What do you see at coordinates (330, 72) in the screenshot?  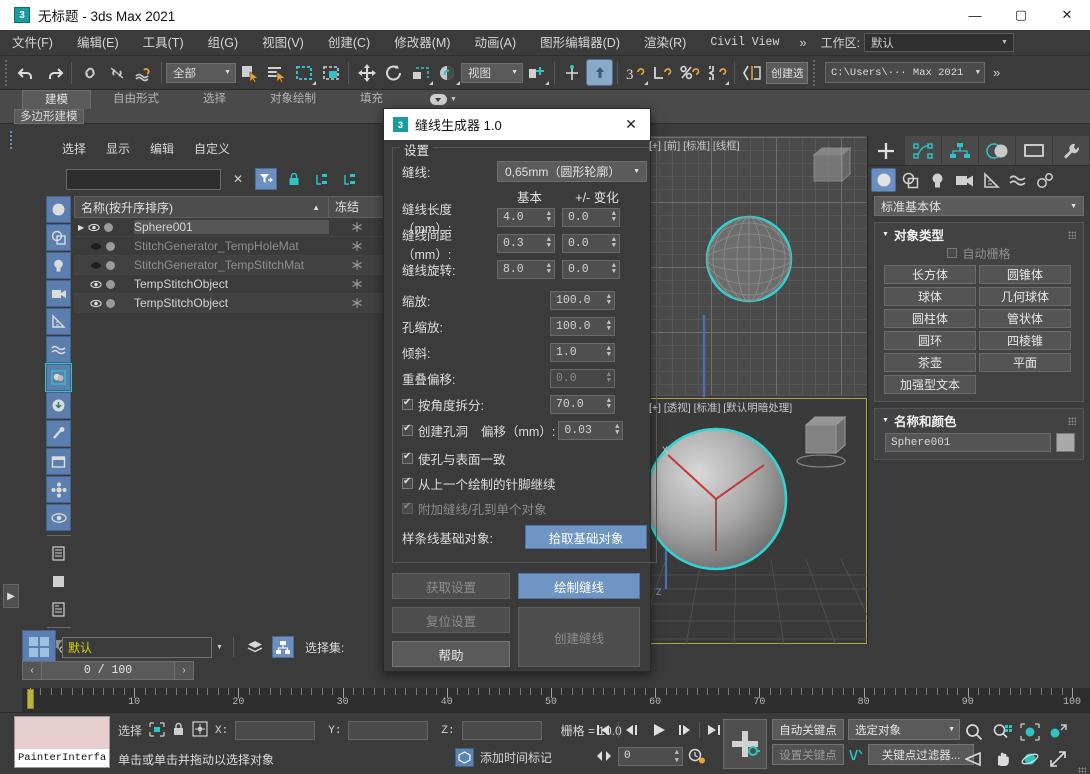 I see `window-crossing-toggle-icon` at bounding box center [330, 72].